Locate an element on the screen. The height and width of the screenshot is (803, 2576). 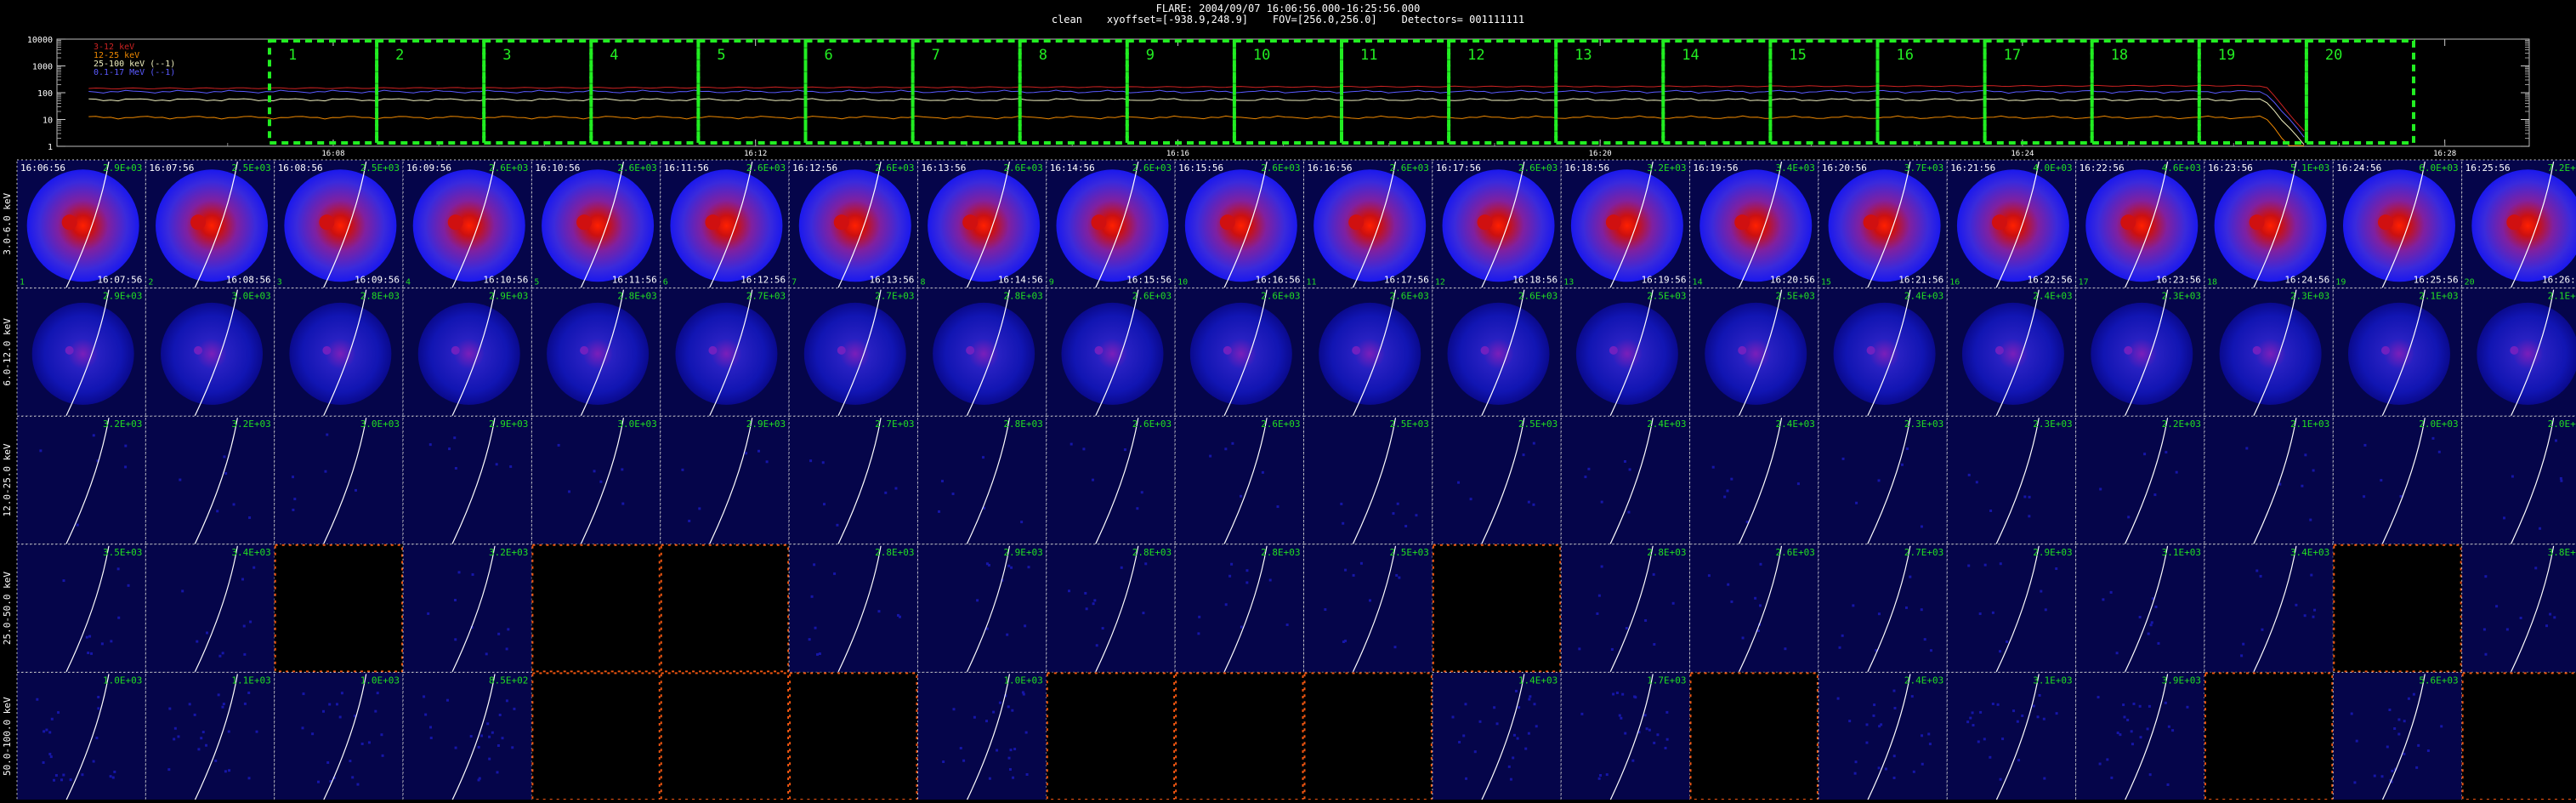
end-time: 16:14:56 is located at coordinates (1021, 280).